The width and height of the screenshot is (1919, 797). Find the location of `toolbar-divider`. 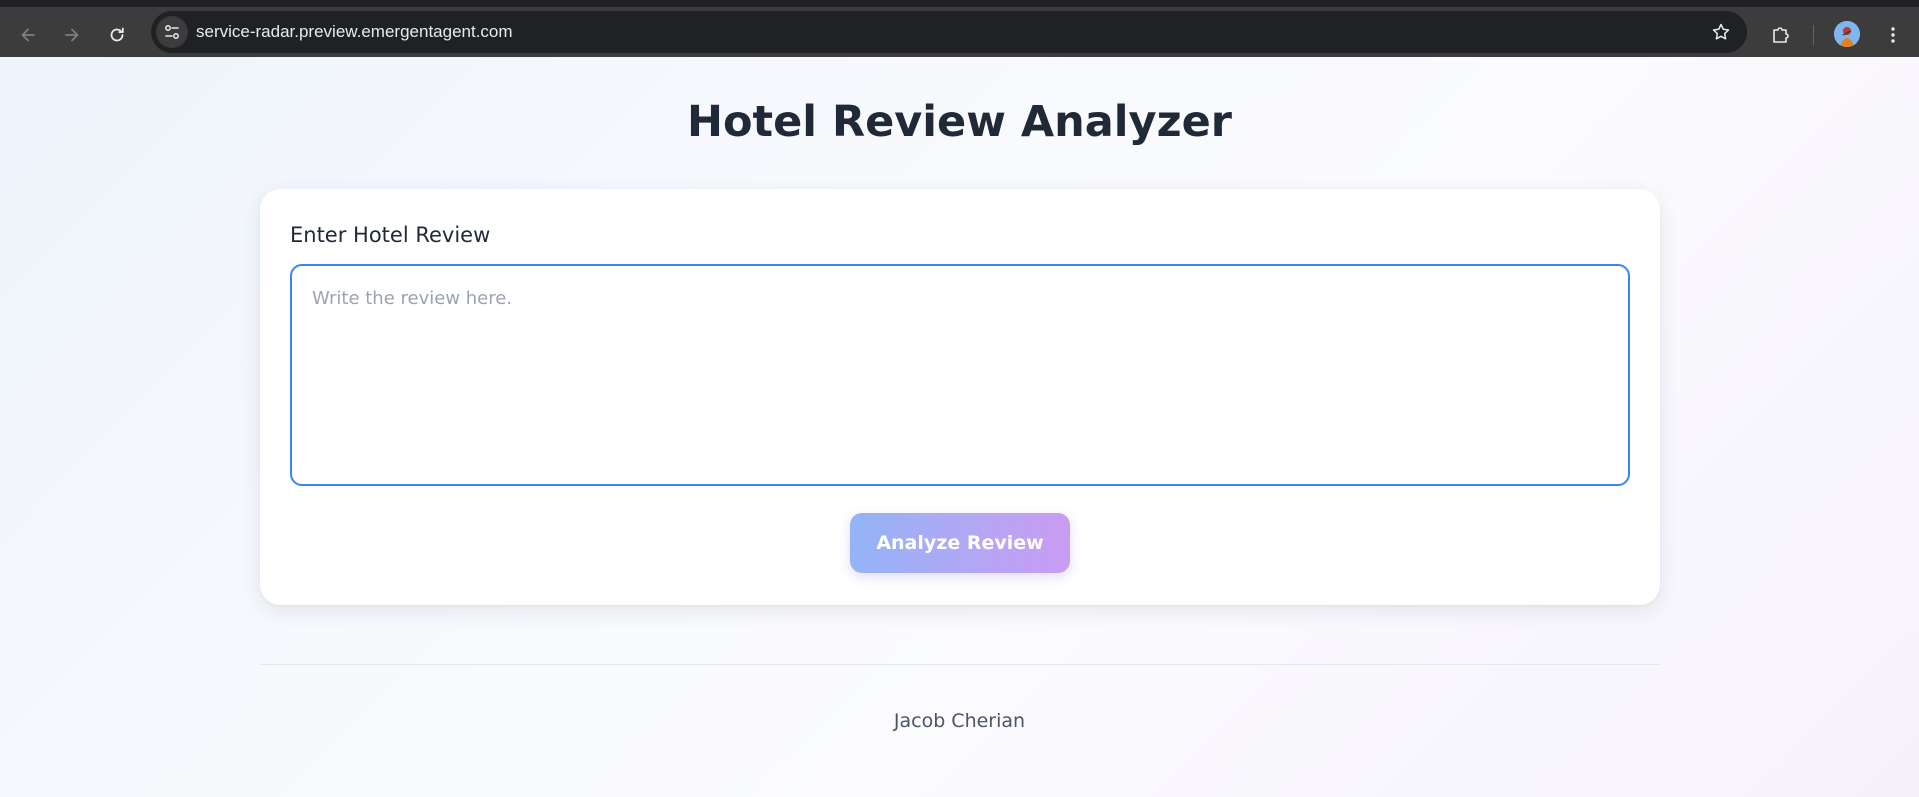

toolbar-divider is located at coordinates (1813, 35).